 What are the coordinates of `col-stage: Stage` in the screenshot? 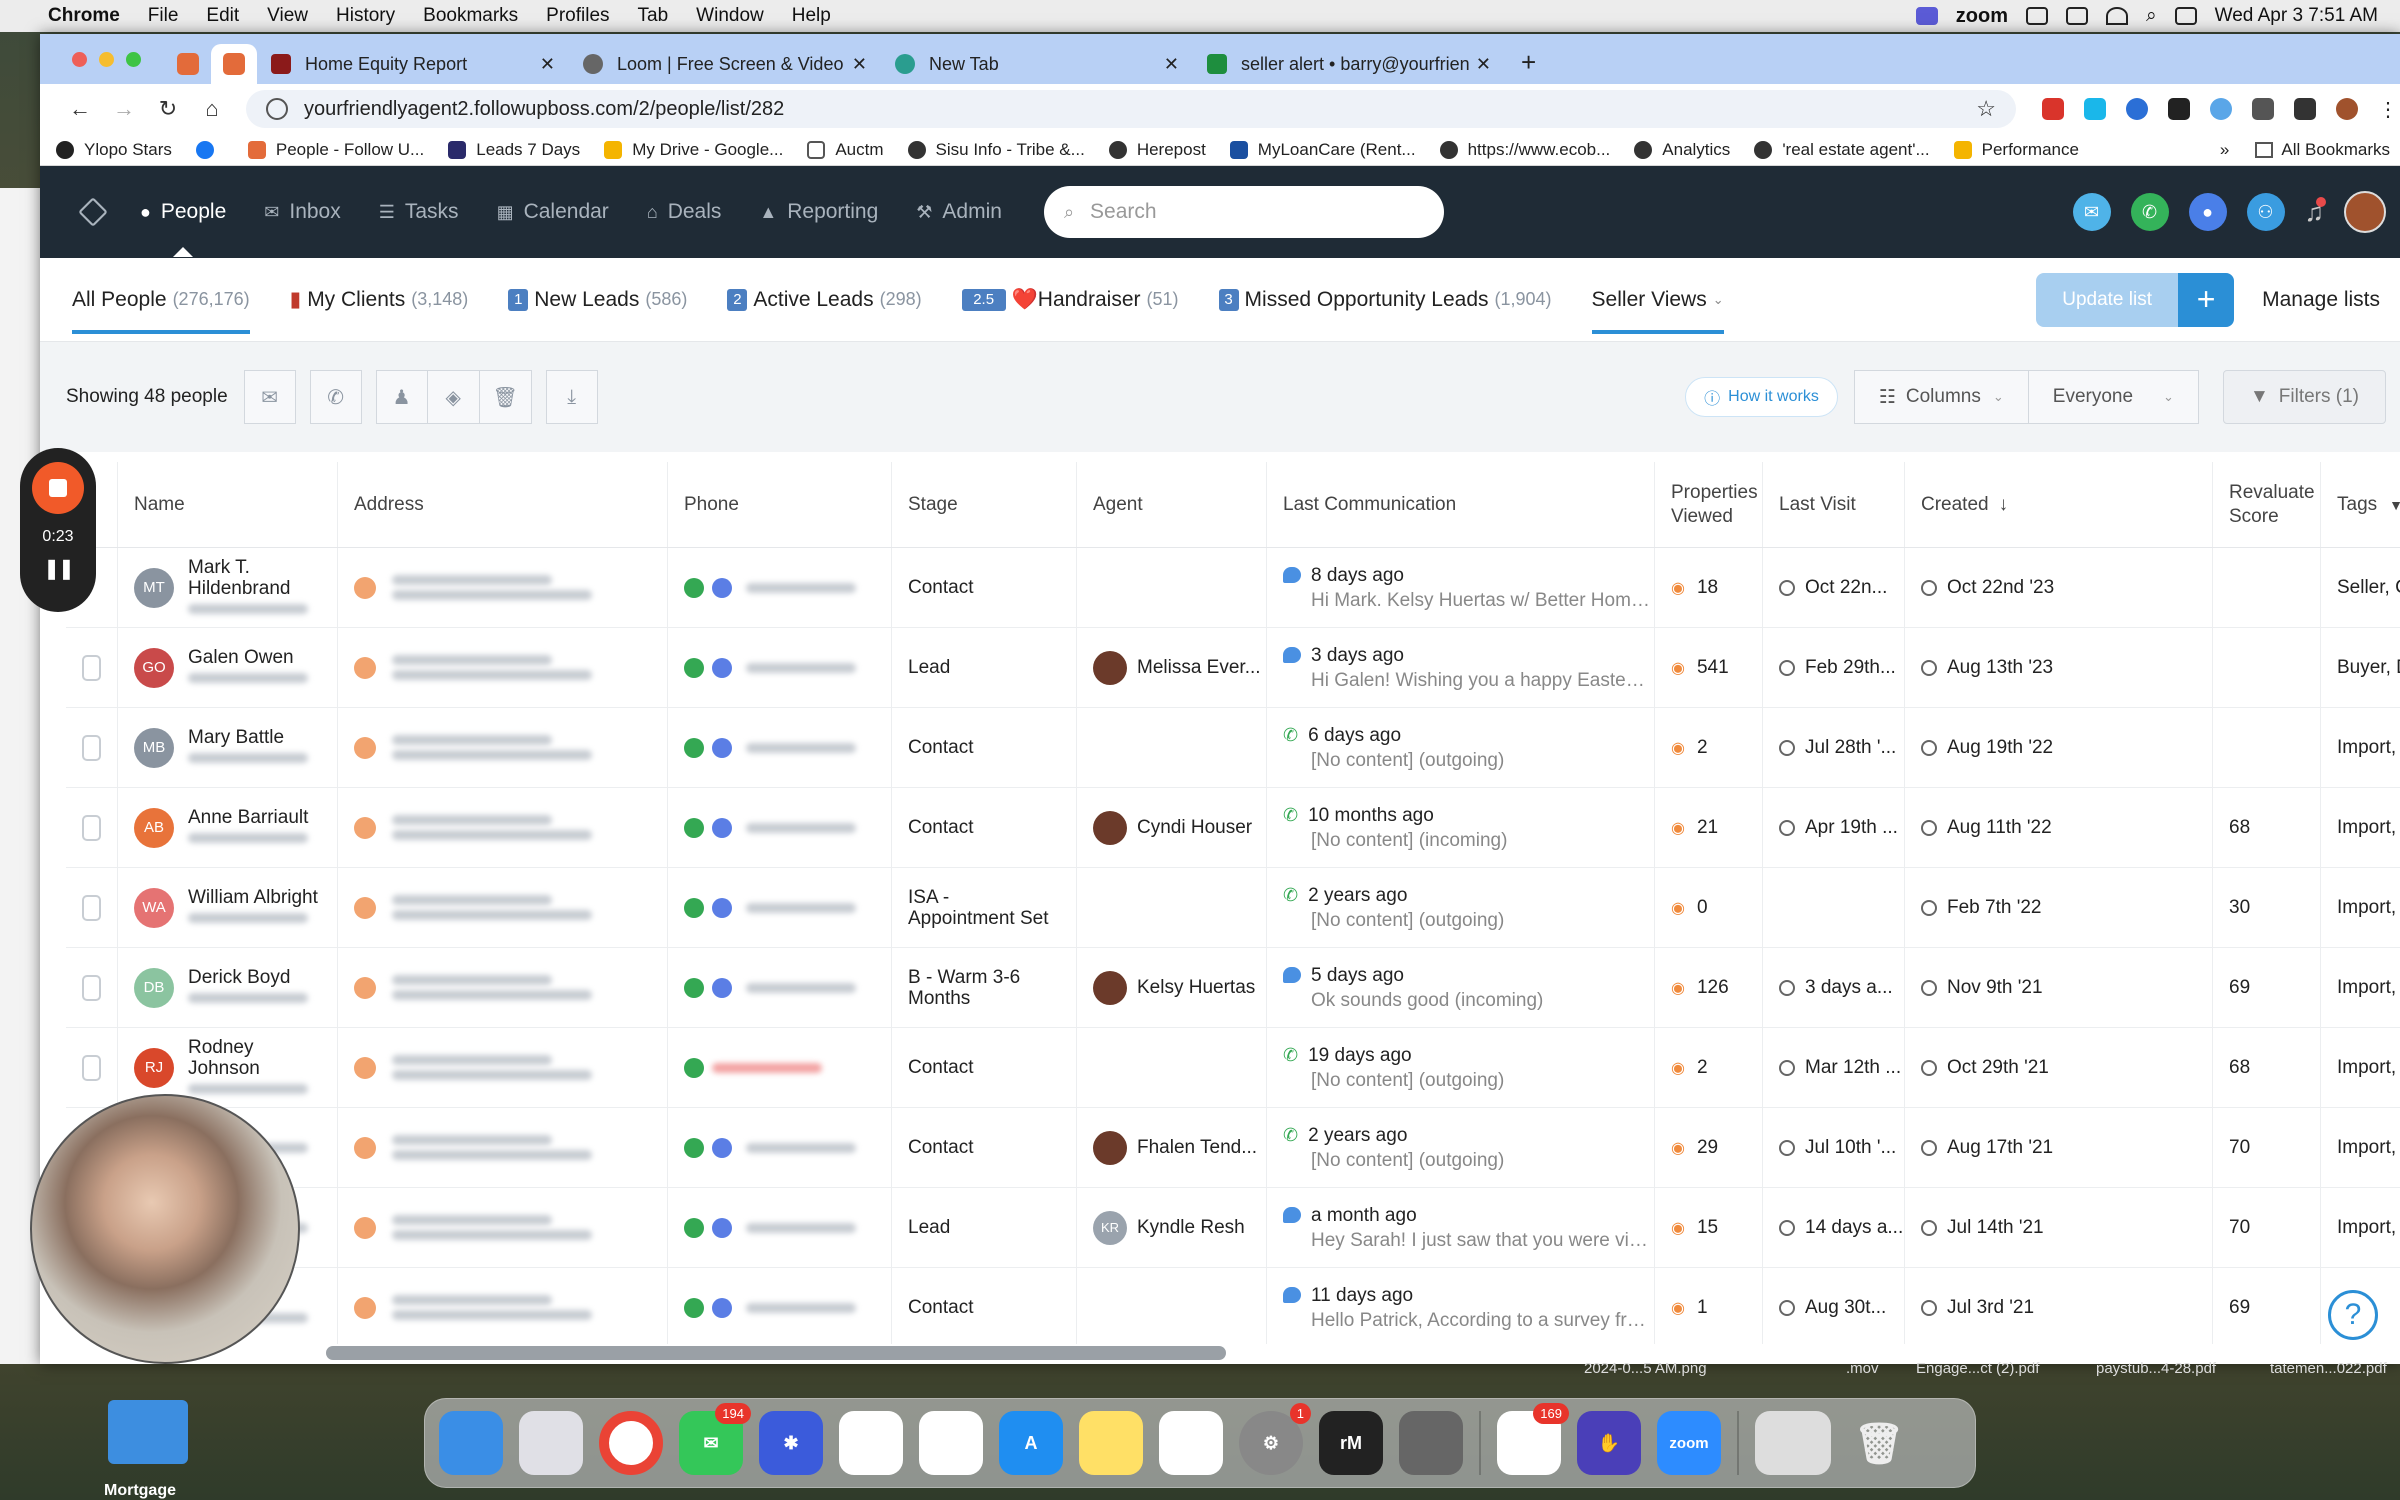 It's located at (984, 504).